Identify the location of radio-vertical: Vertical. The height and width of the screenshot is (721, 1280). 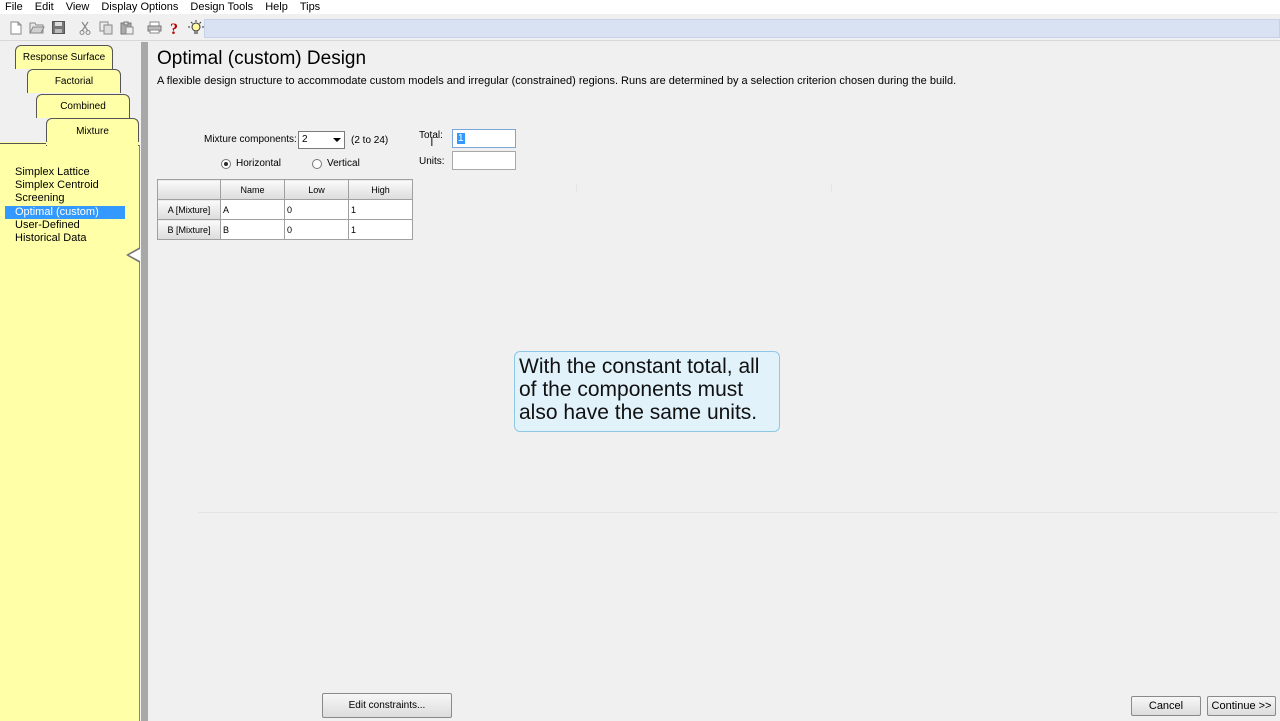
(336, 163).